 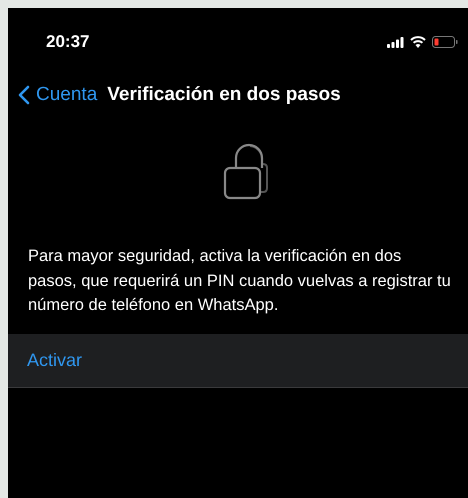 What do you see at coordinates (418, 42) in the screenshot?
I see `wifi-icon` at bounding box center [418, 42].